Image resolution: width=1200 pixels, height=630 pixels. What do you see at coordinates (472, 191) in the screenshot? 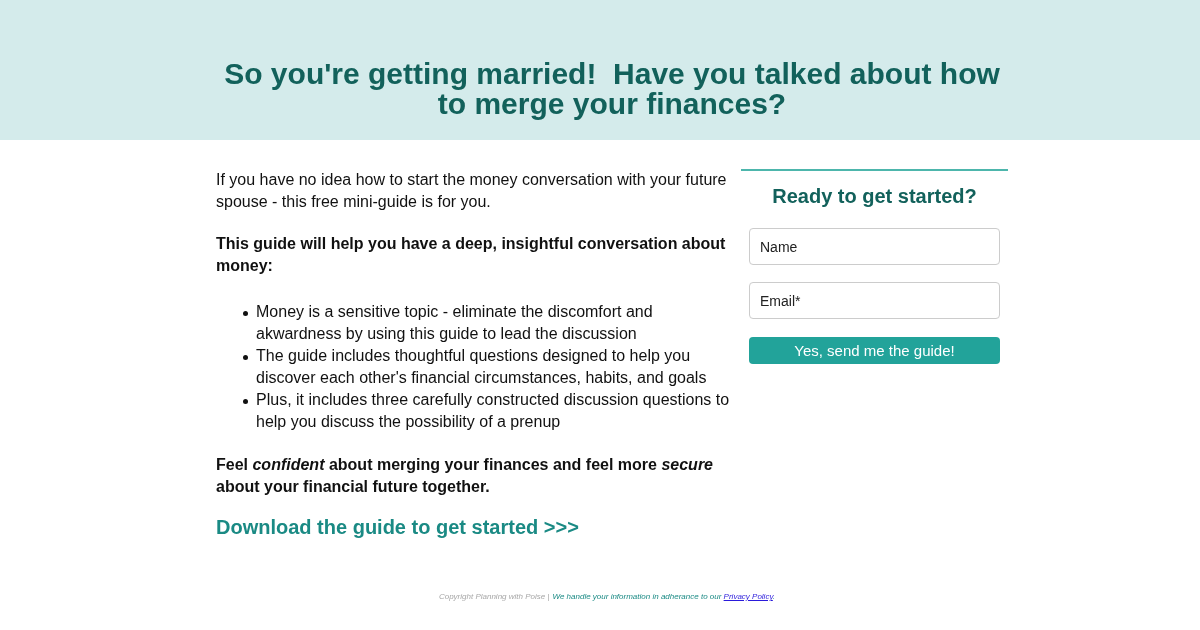
I see `intro-text: If you have no idea how to start the money conversation with your future spouse - this free mini-guide is for you.` at bounding box center [472, 191].